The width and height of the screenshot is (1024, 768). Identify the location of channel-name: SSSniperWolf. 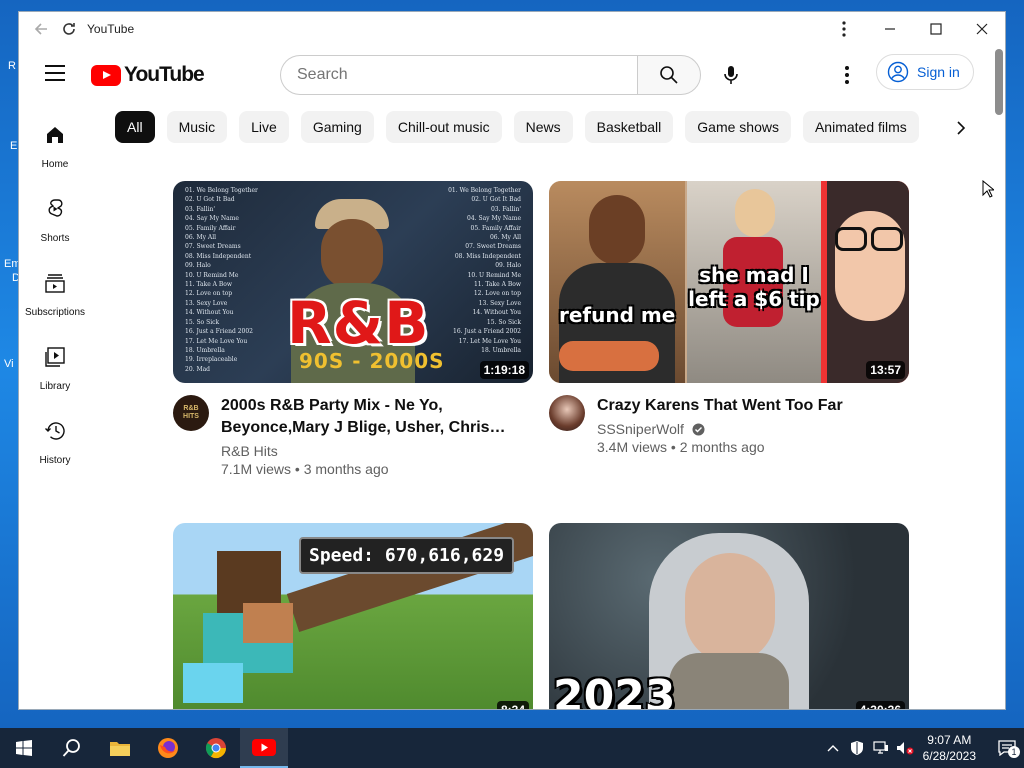
(720, 429).